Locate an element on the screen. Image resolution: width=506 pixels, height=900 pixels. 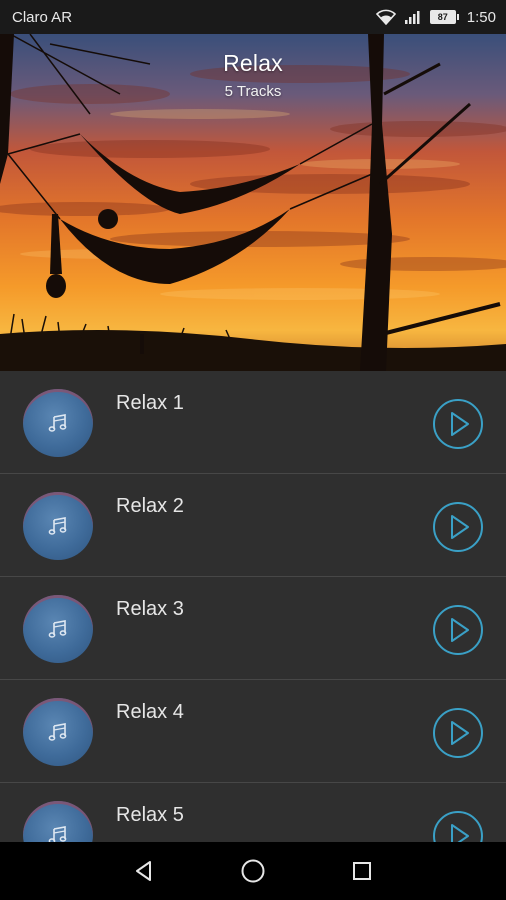
battery-icon: 87 is located at coordinates (444, 17).